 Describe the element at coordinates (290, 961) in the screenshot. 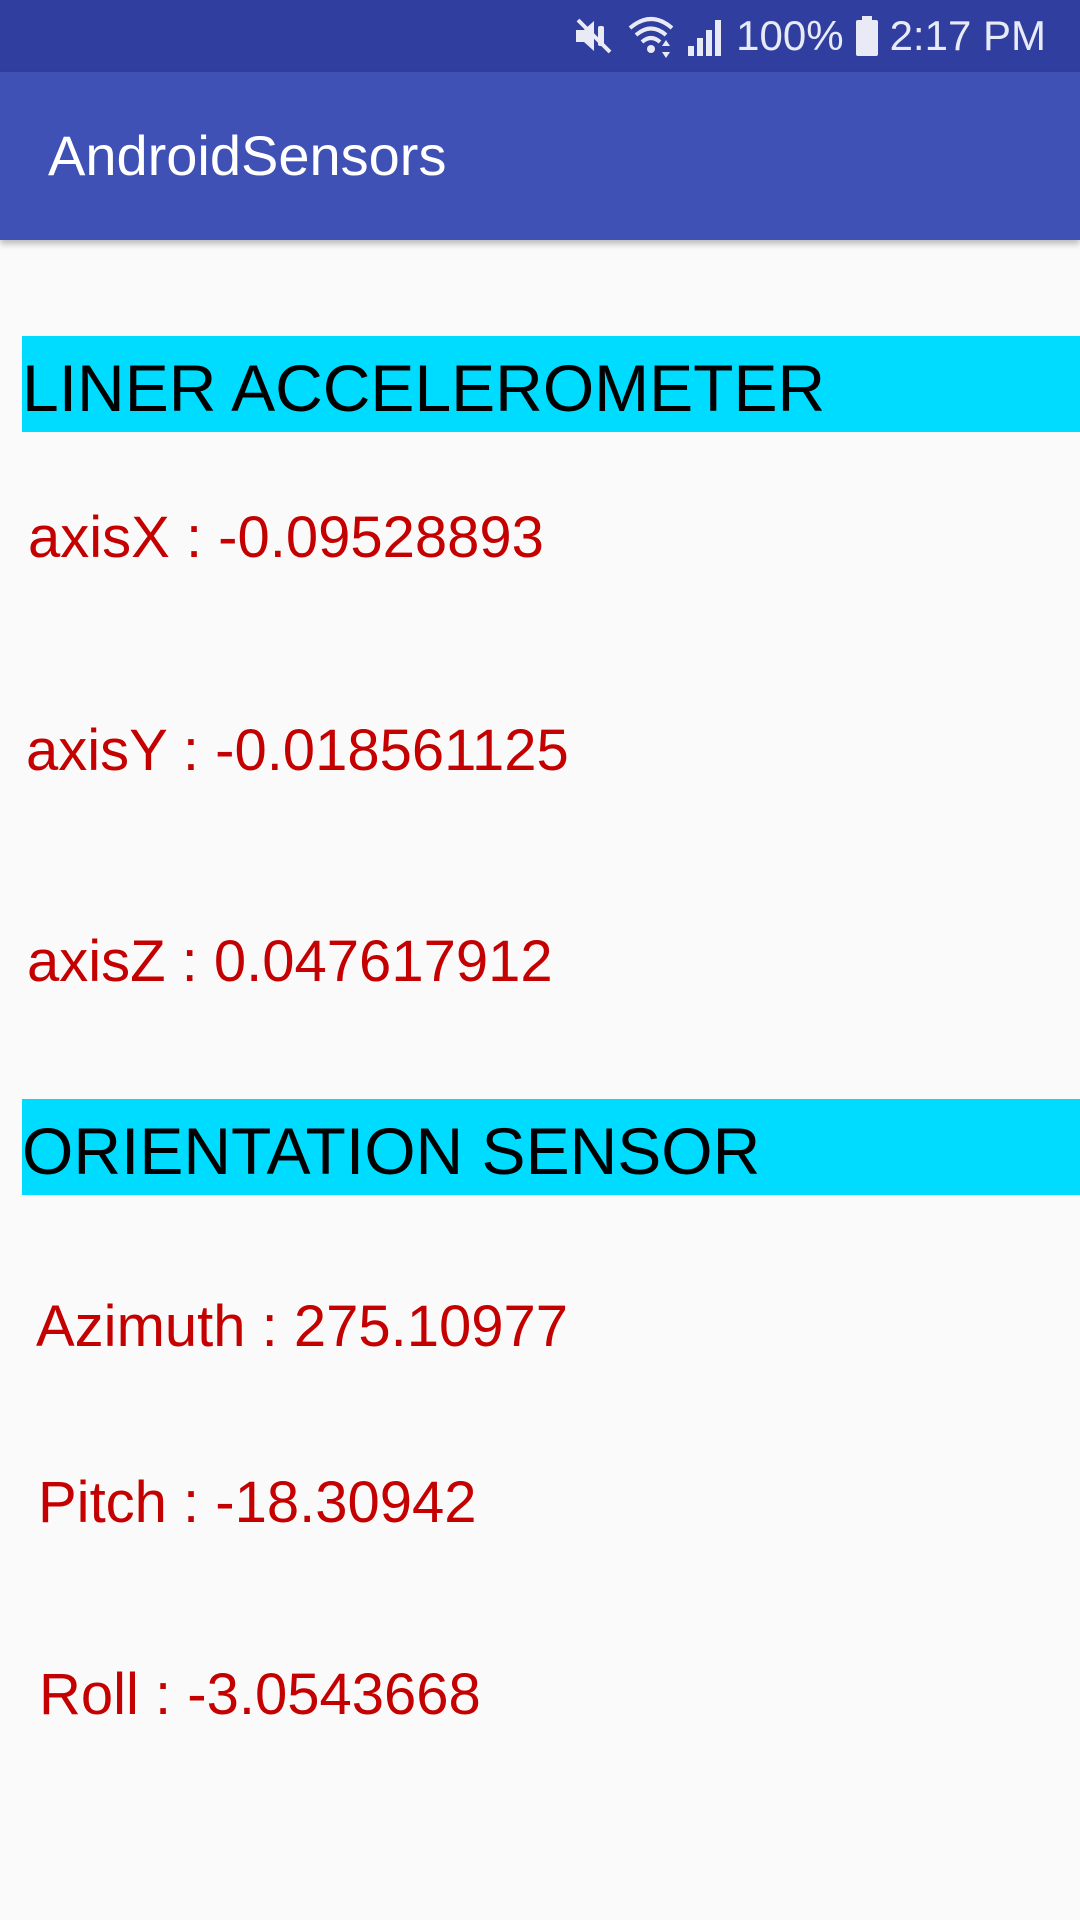

I see `axis-z-reading: axisZ : 0.047617912` at that location.